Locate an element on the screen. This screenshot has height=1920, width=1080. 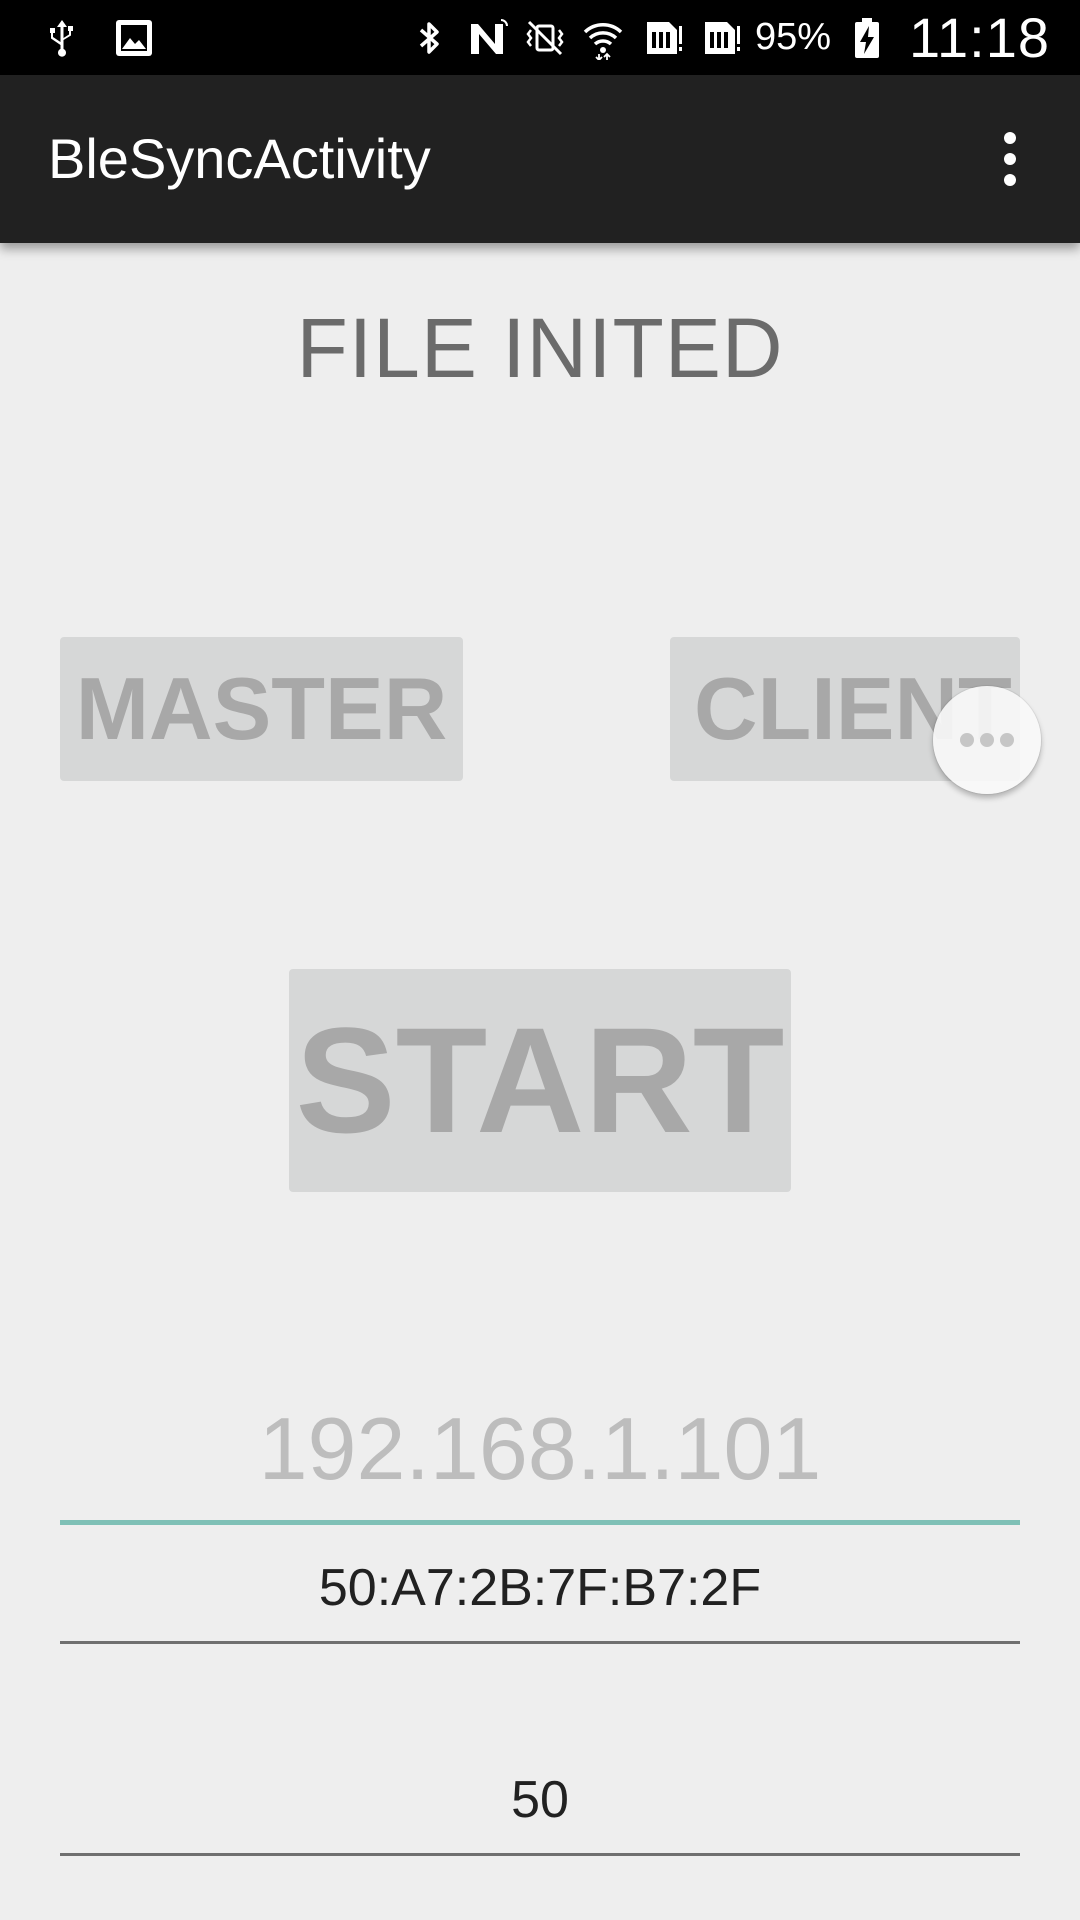
ip-address-field is located at coordinates (540, 1455).